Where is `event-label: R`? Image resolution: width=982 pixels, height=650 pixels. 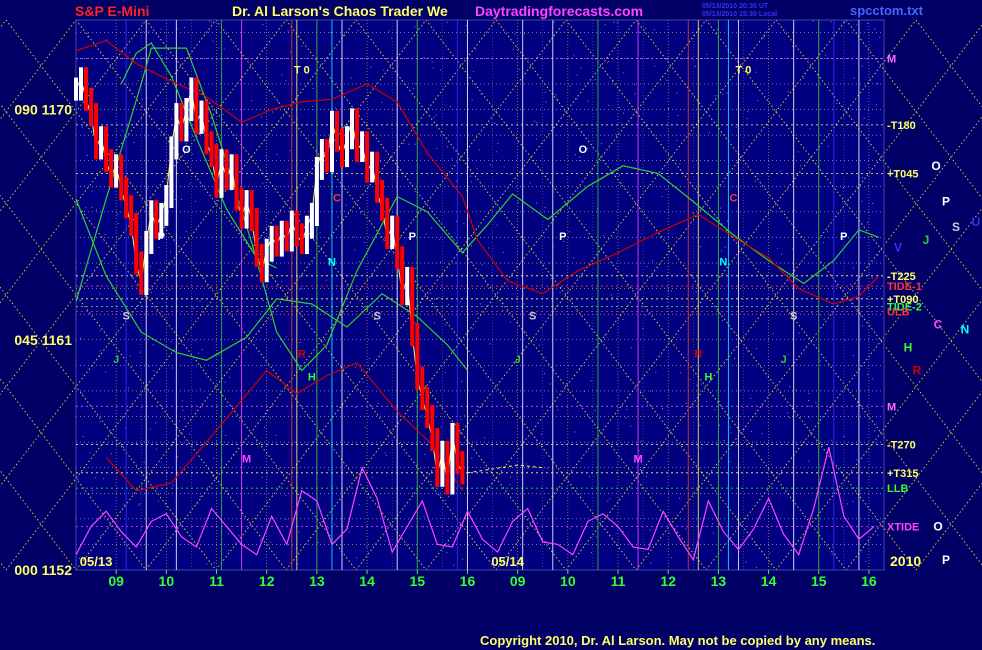 event-label: R is located at coordinates (302, 355).